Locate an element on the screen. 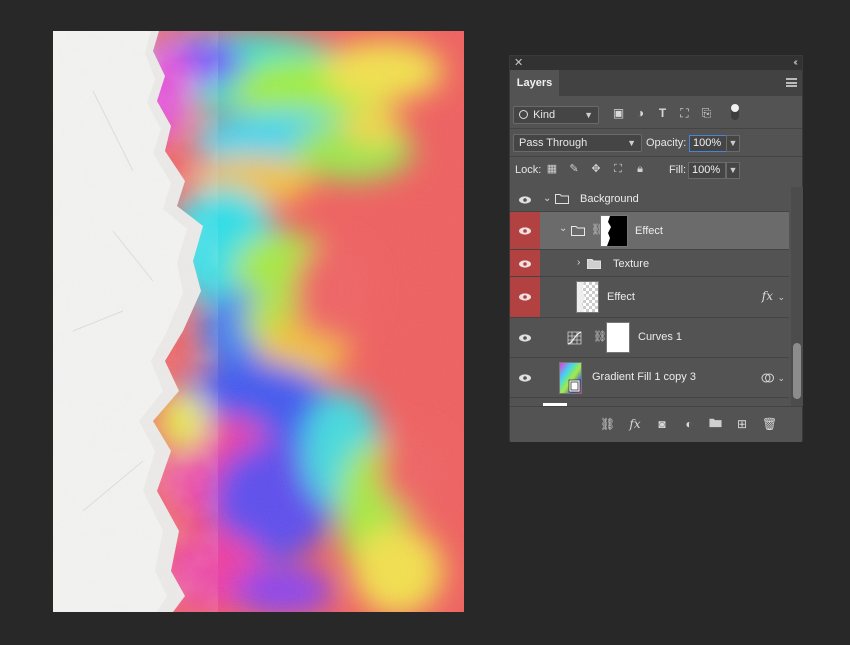 The image size is (850, 645). new-group-icon is located at coordinates (715, 424).